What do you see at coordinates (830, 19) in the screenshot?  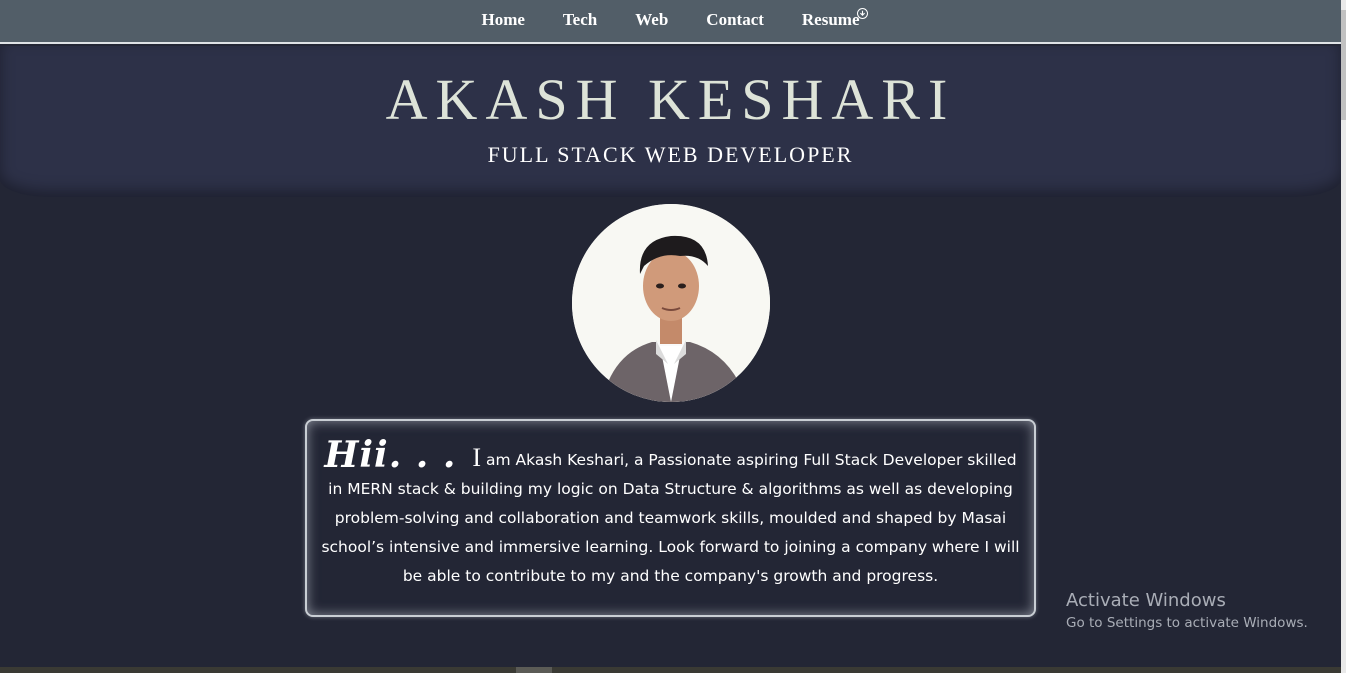 I see `nav-link-resume-label: Resume` at bounding box center [830, 19].